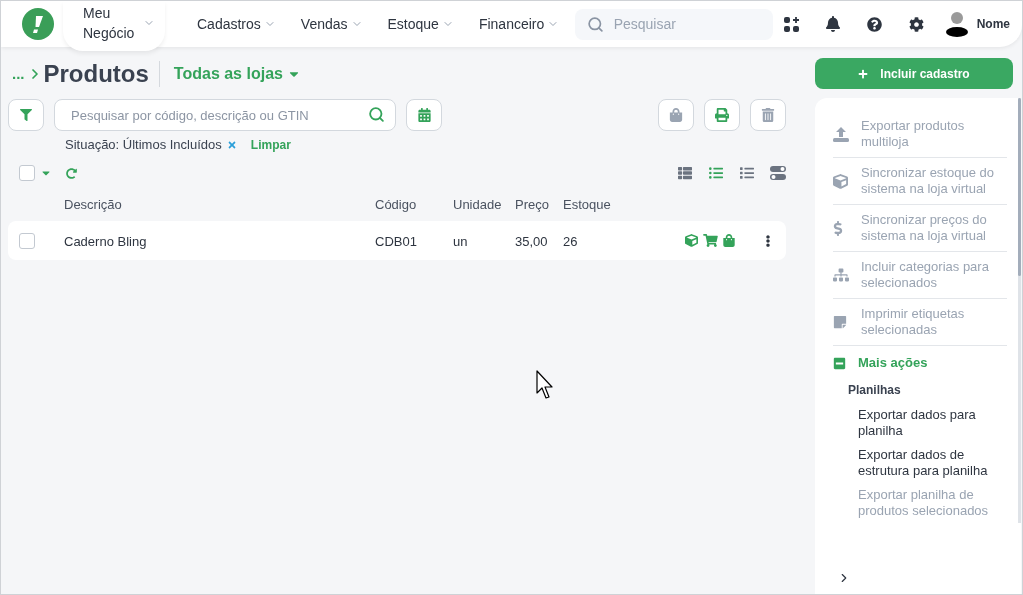  I want to click on printer-icon, so click(722, 115).